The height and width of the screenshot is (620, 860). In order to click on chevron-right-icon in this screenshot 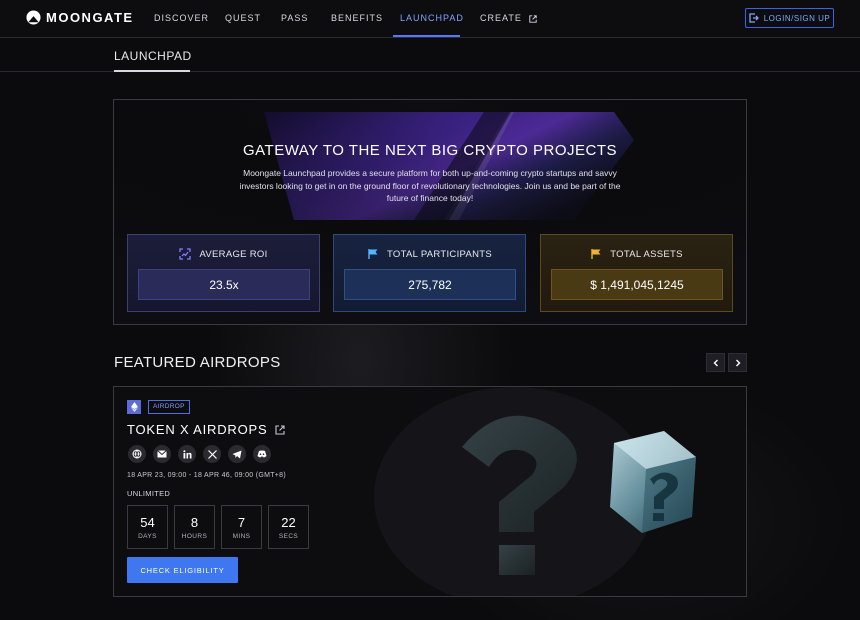, I will do `click(737, 362)`.